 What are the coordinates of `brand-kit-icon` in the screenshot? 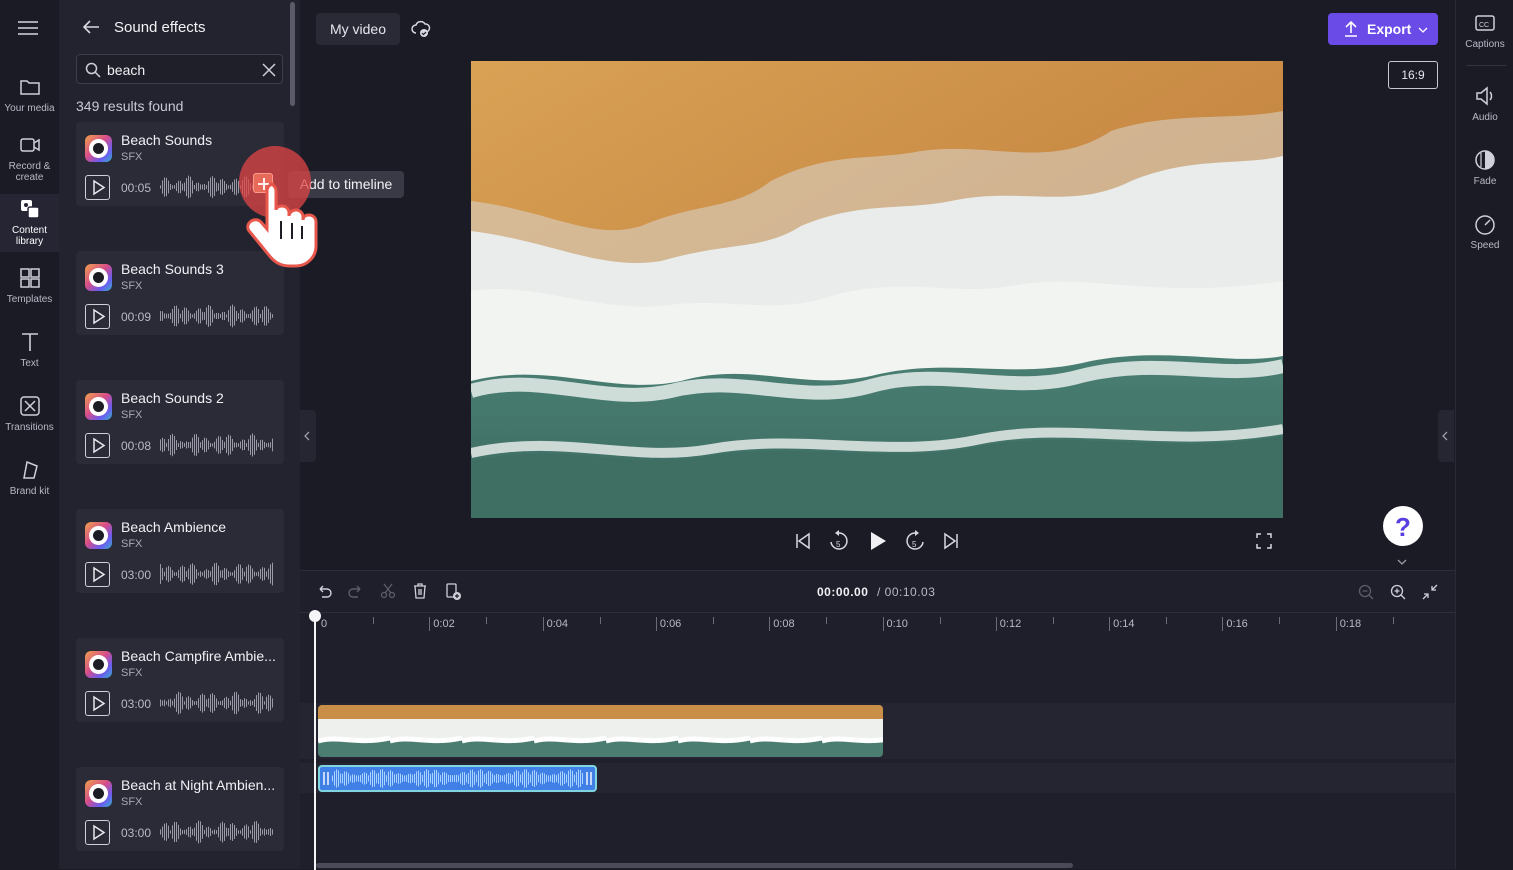 It's located at (30, 470).